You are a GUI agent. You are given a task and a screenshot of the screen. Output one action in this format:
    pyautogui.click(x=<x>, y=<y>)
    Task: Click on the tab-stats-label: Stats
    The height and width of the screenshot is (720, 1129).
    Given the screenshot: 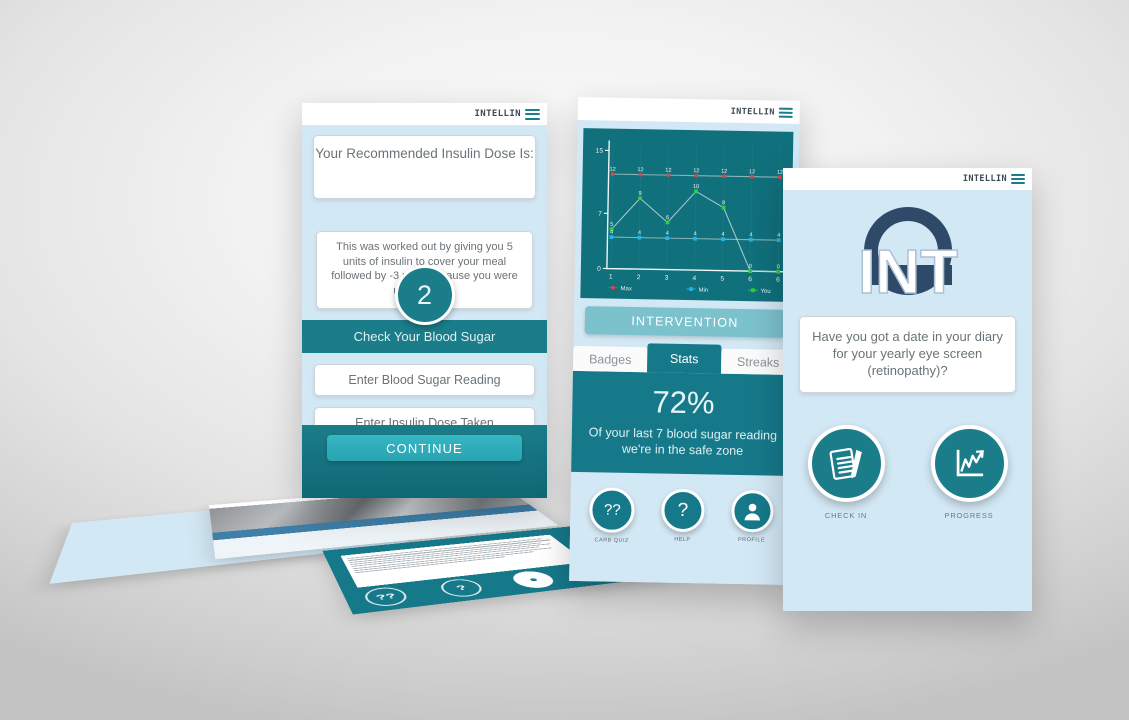 What is the action you would take?
    pyautogui.click(x=684, y=358)
    